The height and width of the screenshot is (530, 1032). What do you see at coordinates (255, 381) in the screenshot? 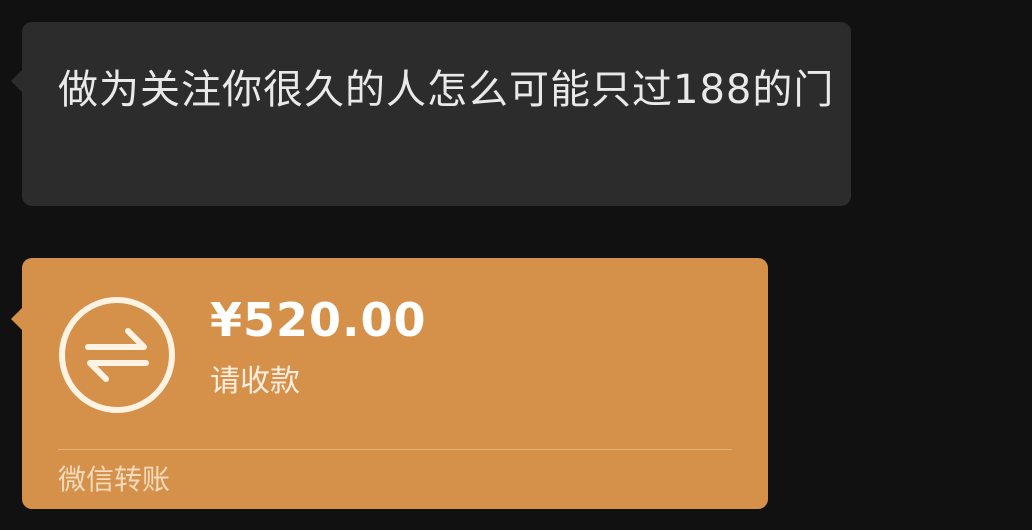
I see `transfer-status: 请收款` at bounding box center [255, 381].